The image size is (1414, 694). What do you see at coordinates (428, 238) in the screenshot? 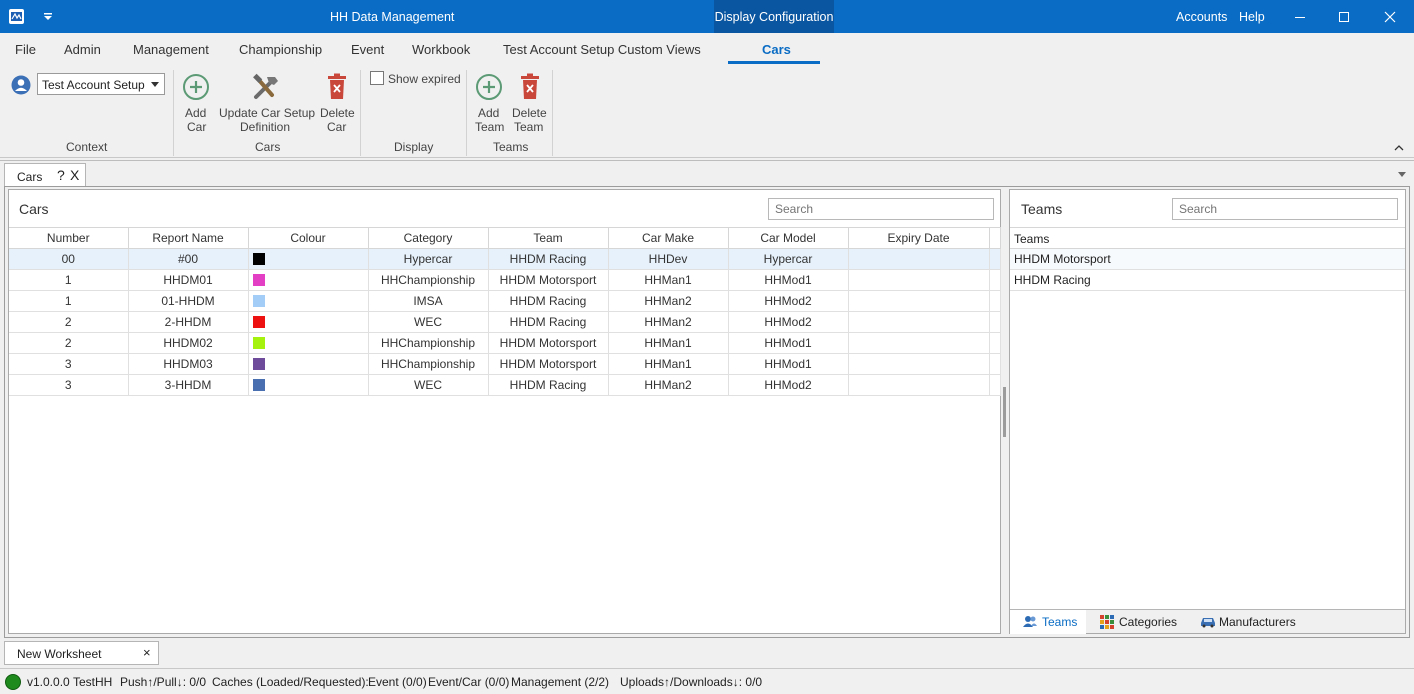
I see `column-header: Category` at bounding box center [428, 238].